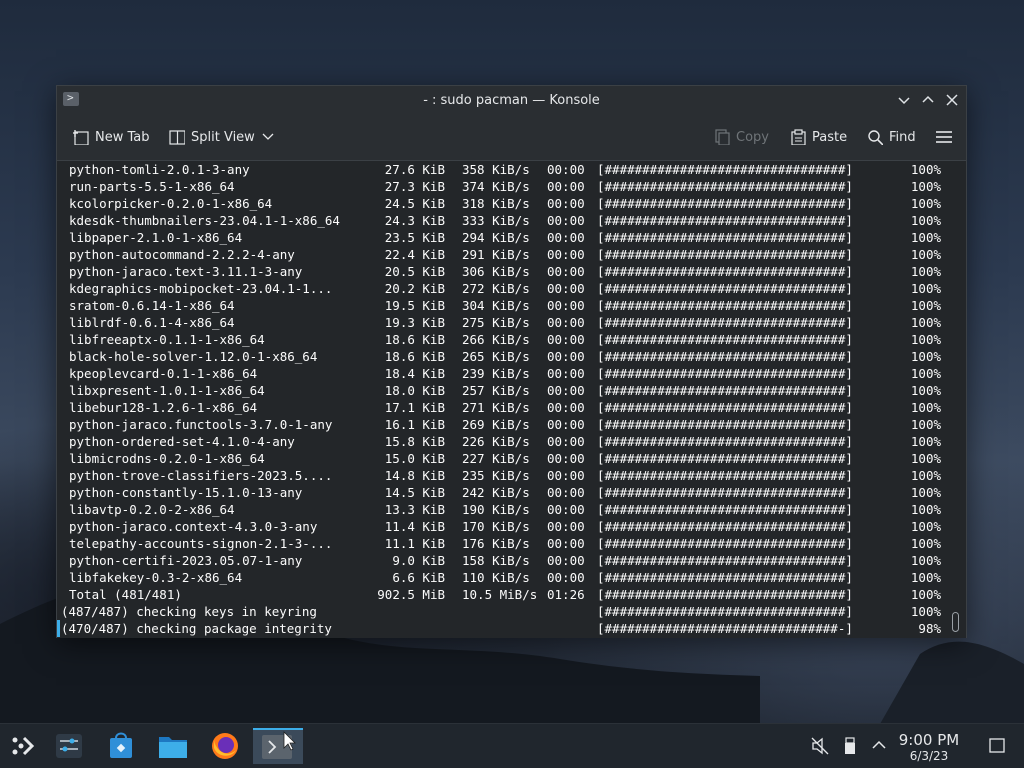  I want to click on show-hidden-icons-button, so click(879, 748).